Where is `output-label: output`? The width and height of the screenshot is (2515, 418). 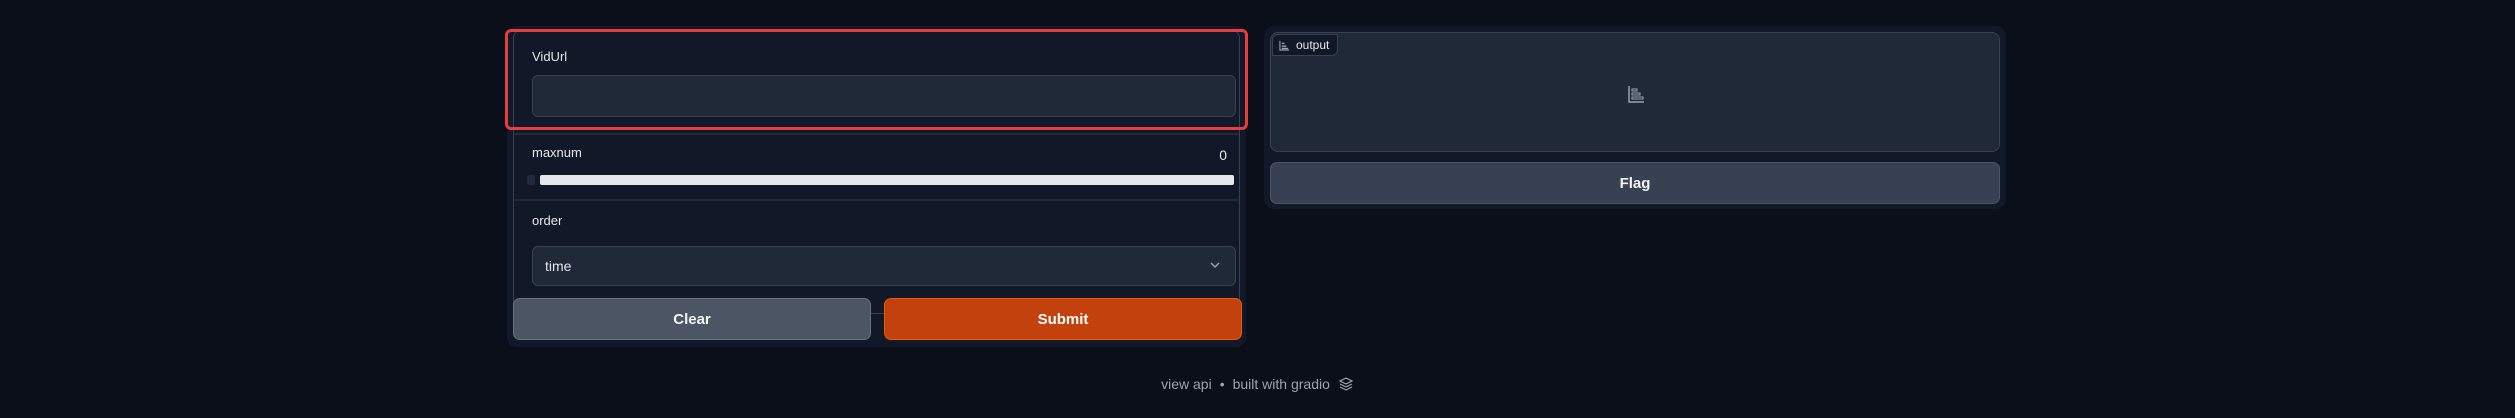
output-label: output is located at coordinates (1313, 45).